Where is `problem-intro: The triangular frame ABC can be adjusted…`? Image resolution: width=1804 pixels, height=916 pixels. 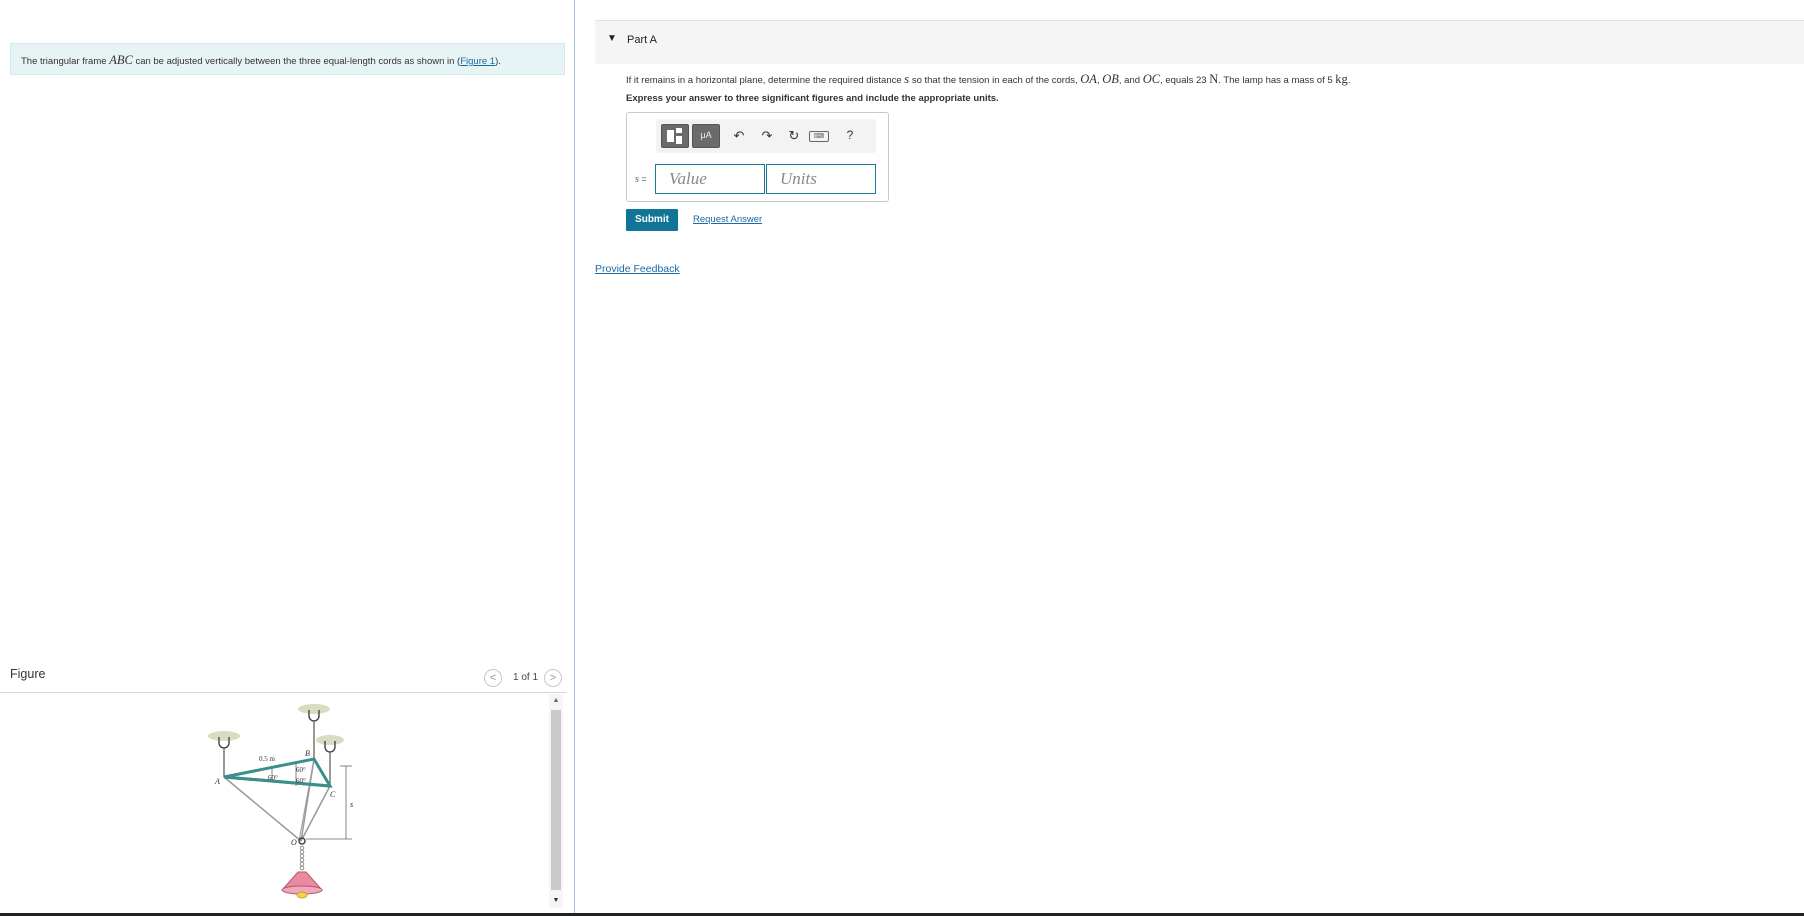
problem-intro: The triangular frame ABC can be adjusted… is located at coordinates (287, 59).